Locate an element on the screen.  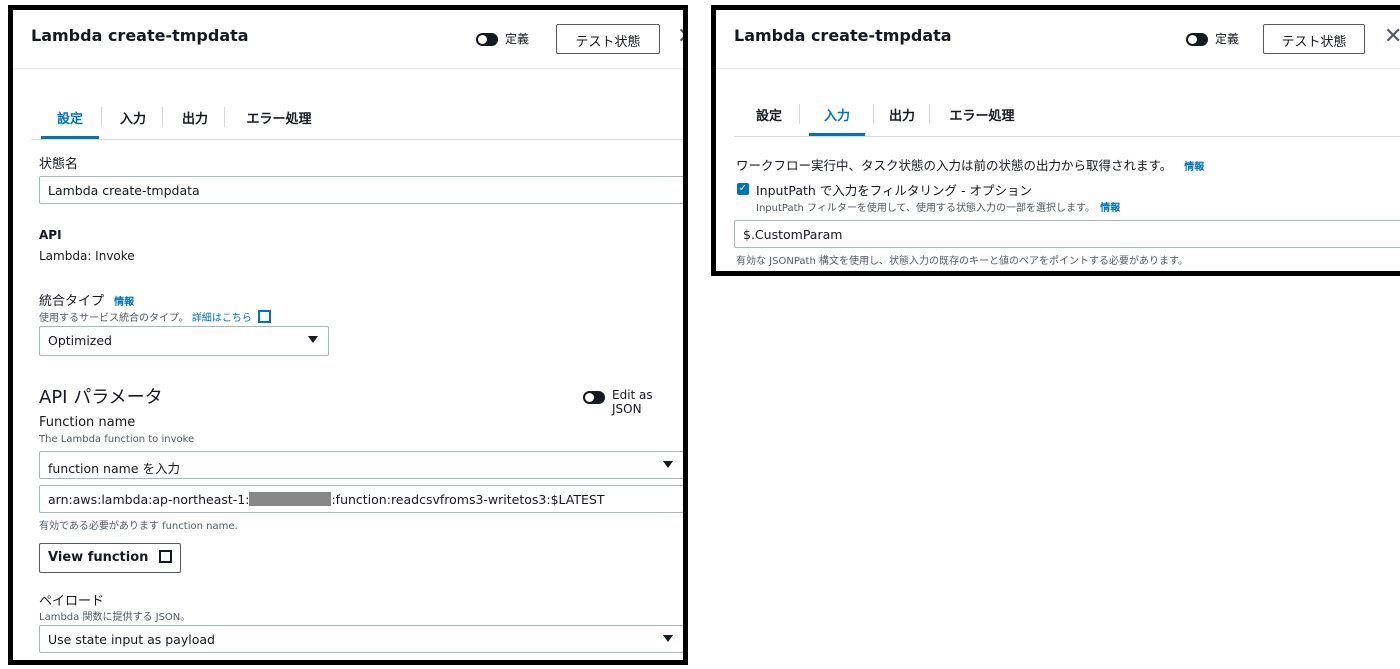
inputpath-desc-text: InputPath フィルターを使用して、使用する状態入力の一部を選択します。 is located at coordinates (926, 208).